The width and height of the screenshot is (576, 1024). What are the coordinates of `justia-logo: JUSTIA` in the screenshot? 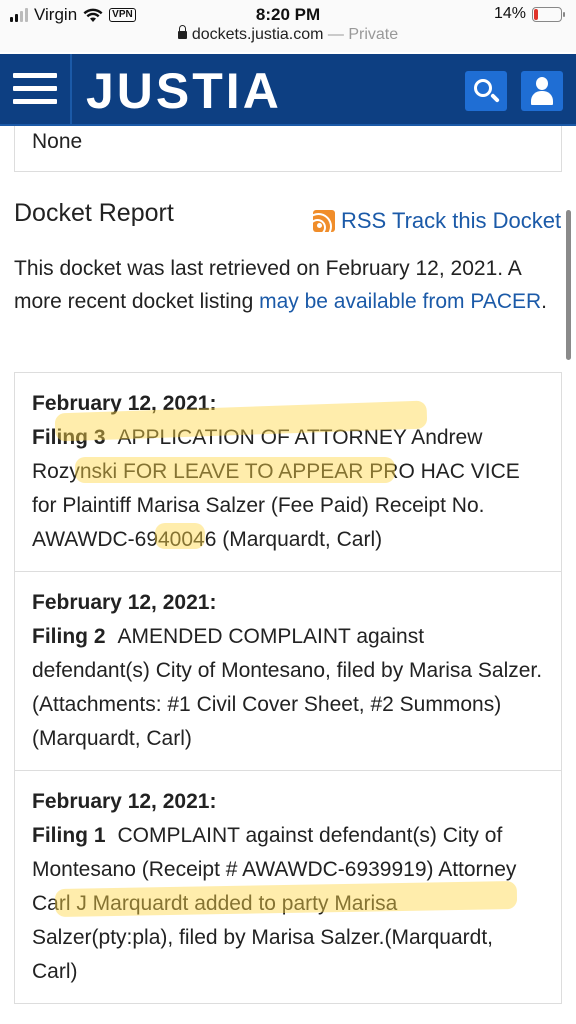 It's located at (184, 91).